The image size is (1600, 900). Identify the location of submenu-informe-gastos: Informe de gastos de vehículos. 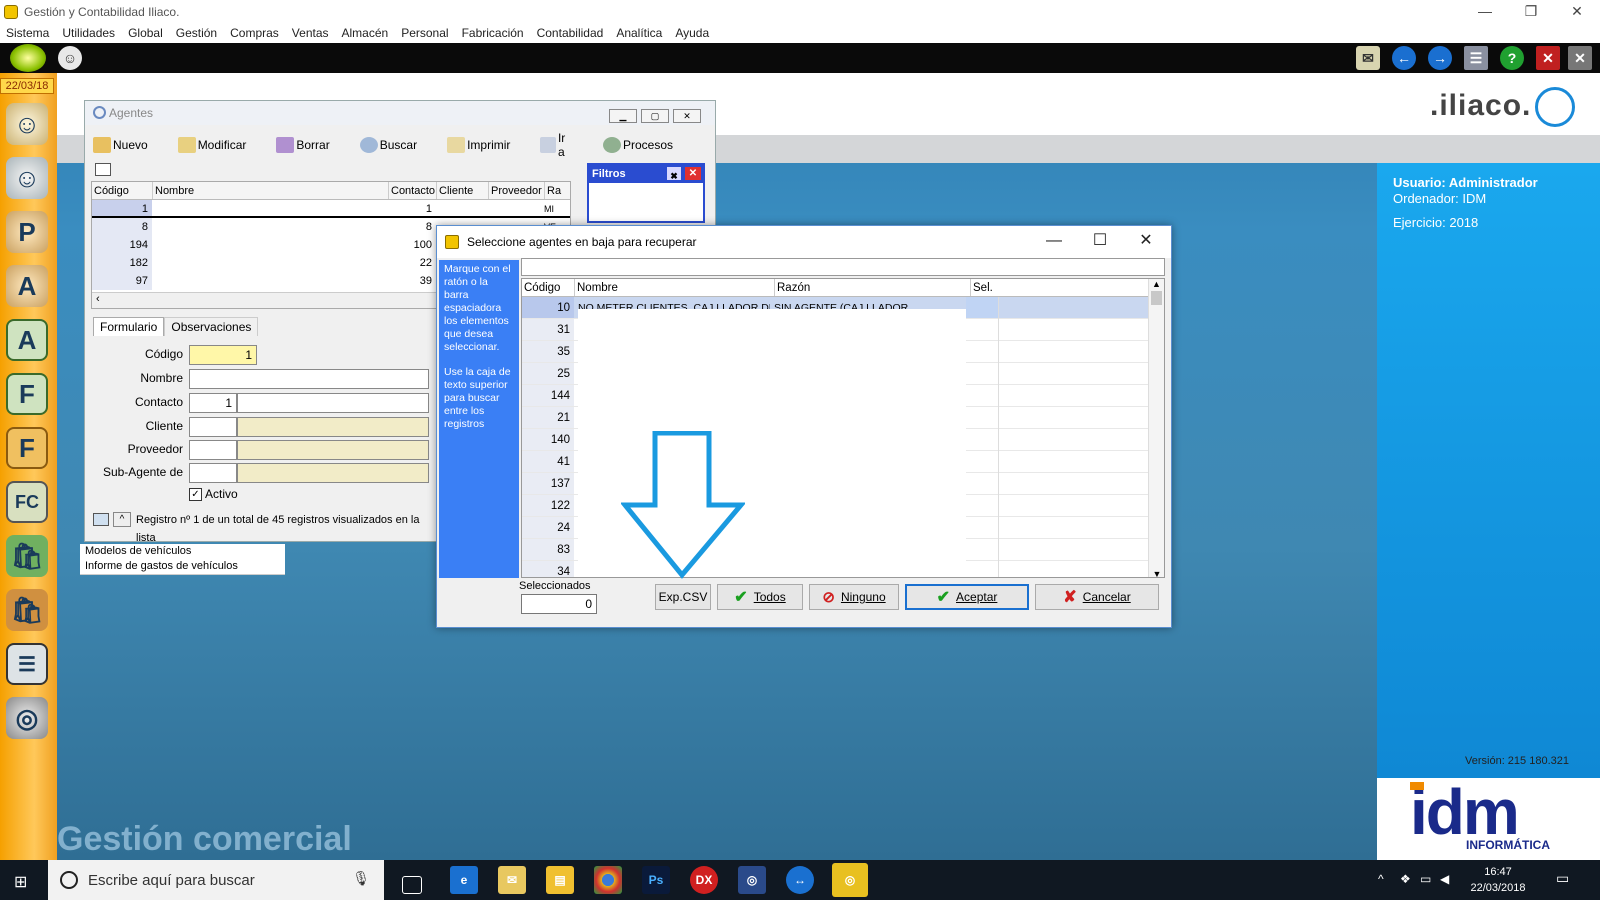
(182, 567).